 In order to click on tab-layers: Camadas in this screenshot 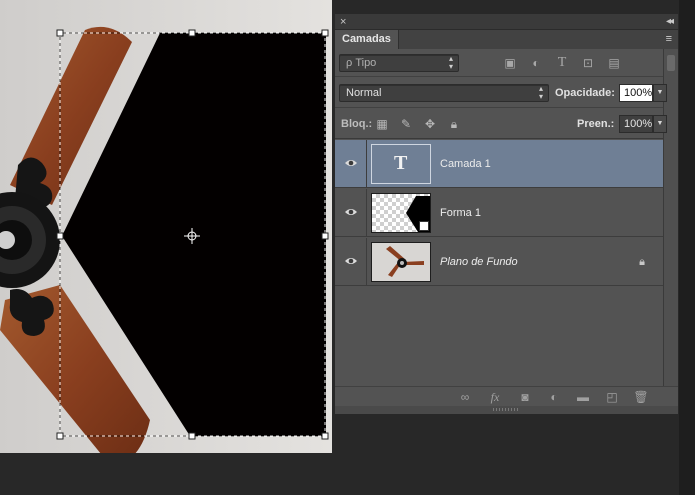, I will do `click(367, 39)`.